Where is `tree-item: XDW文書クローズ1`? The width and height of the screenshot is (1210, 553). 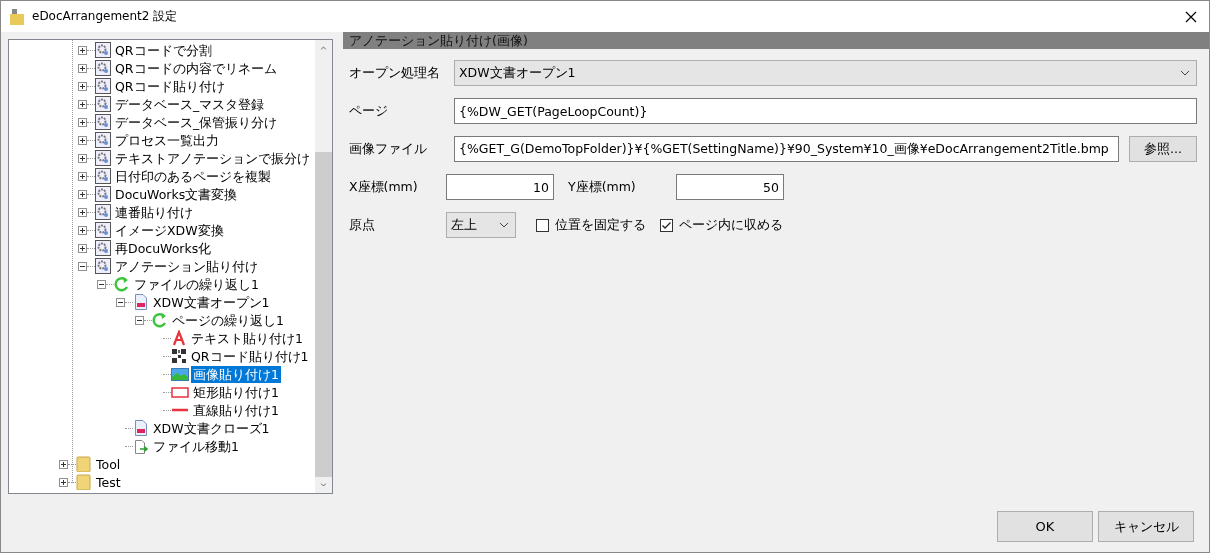
tree-item: XDW文書クローズ1 is located at coordinates (211, 428).